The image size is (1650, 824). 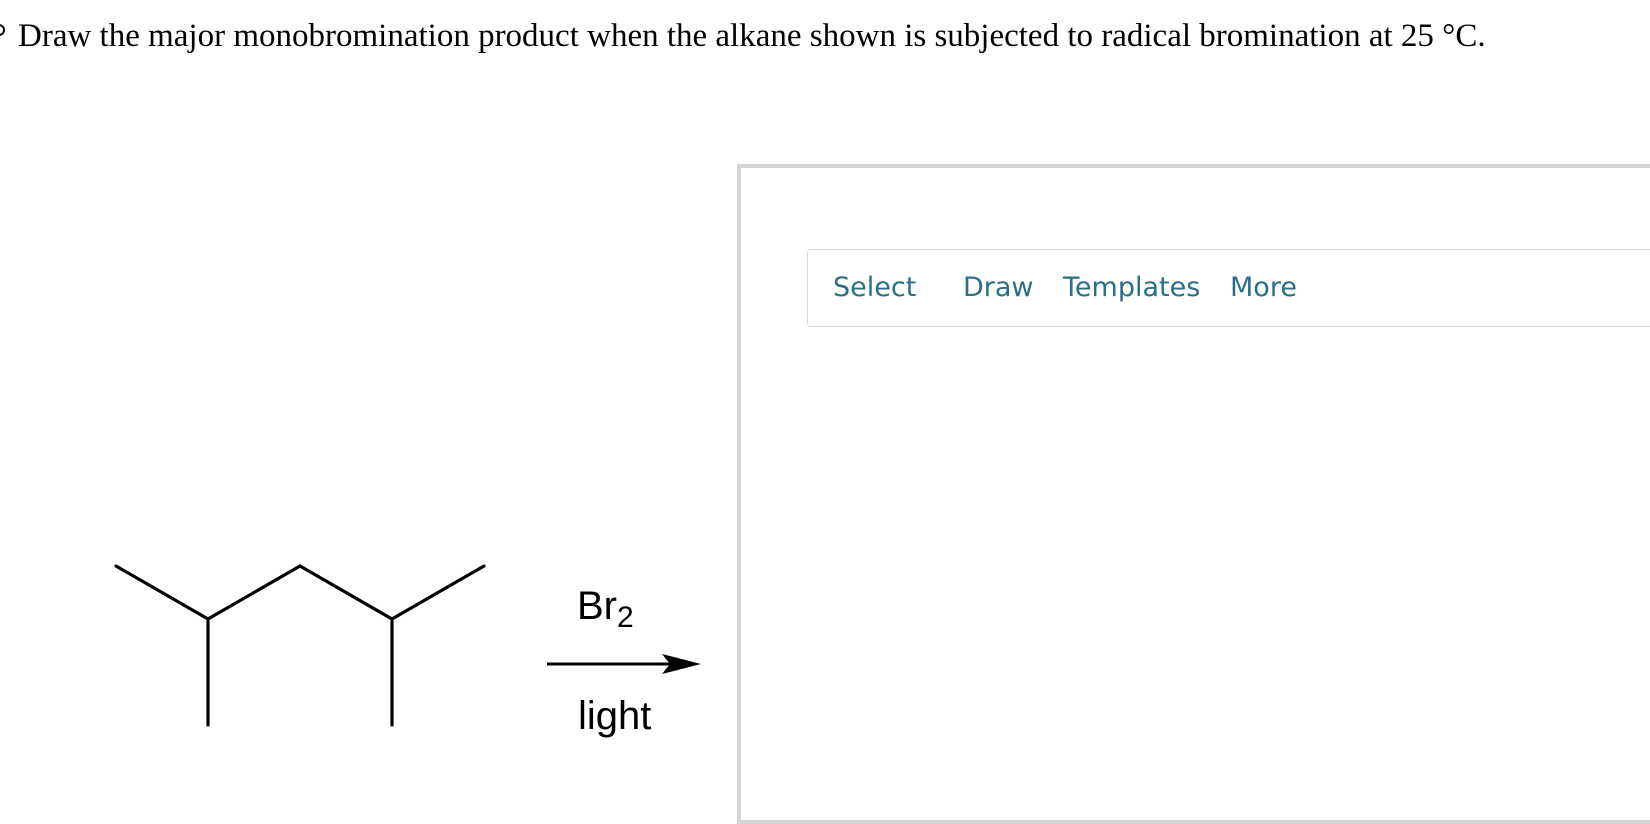 I want to click on draw-tool-button: Draw, so click(x=998, y=288).